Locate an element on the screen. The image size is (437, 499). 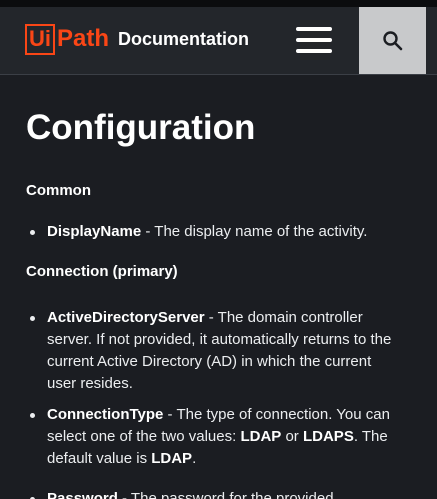
search-button is located at coordinates (392, 40).